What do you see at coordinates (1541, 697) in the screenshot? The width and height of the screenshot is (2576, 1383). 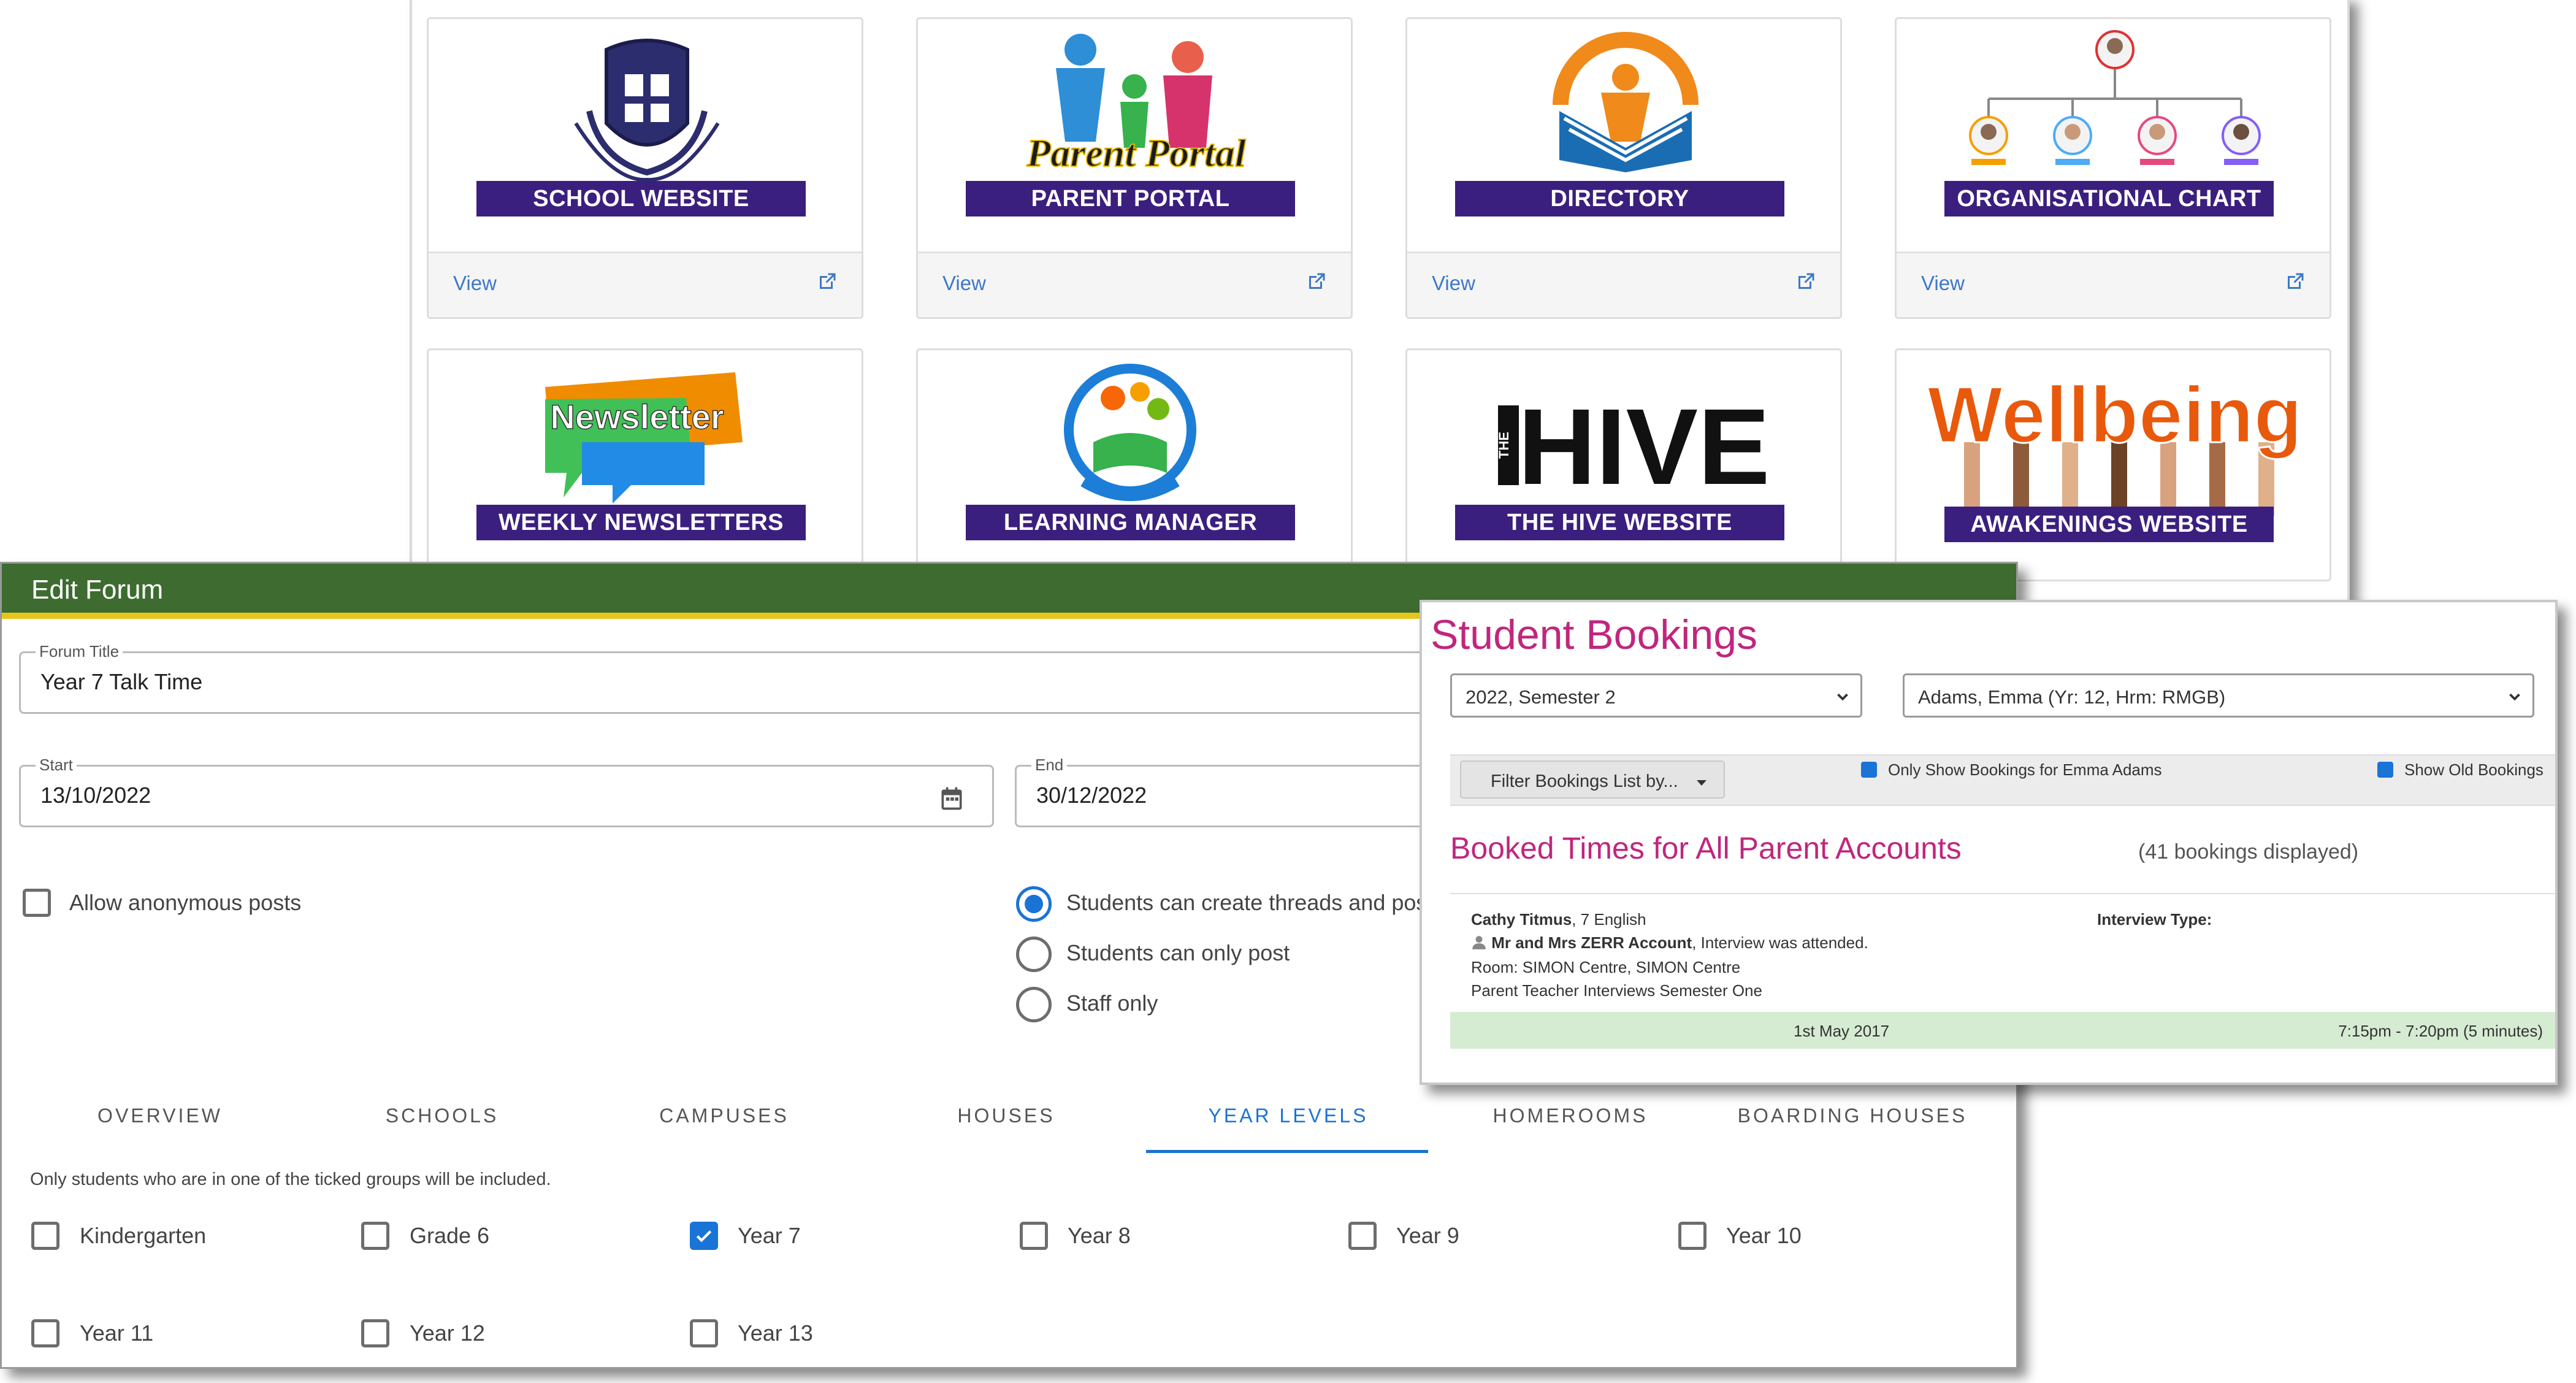 I see `semester-select-value: 2022, Semester 2` at bounding box center [1541, 697].